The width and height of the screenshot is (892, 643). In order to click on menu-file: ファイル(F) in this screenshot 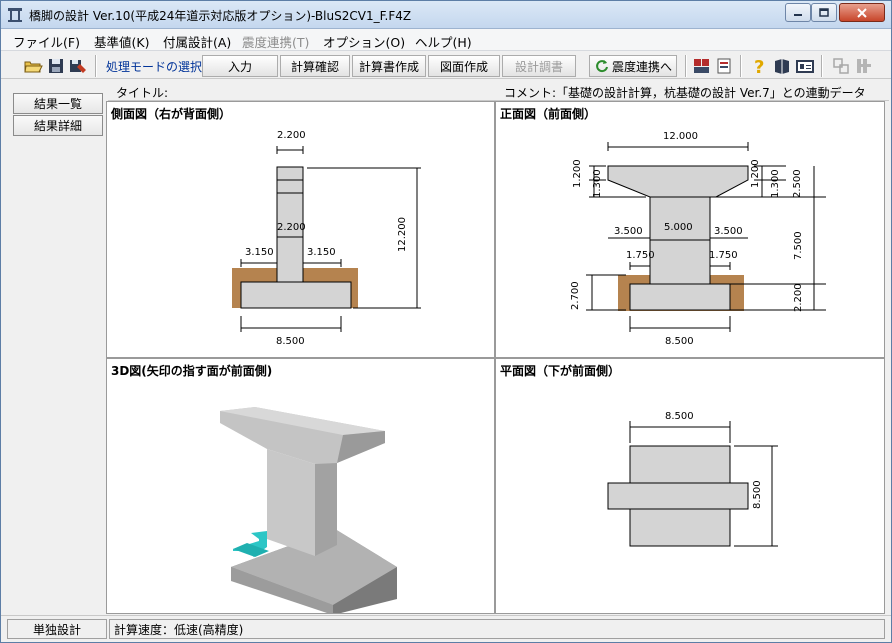, I will do `click(46, 41)`.